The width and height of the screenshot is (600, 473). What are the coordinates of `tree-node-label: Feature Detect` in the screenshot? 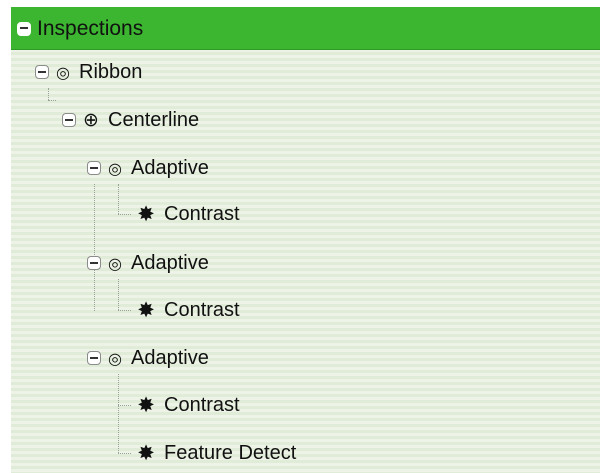 It's located at (230, 452).